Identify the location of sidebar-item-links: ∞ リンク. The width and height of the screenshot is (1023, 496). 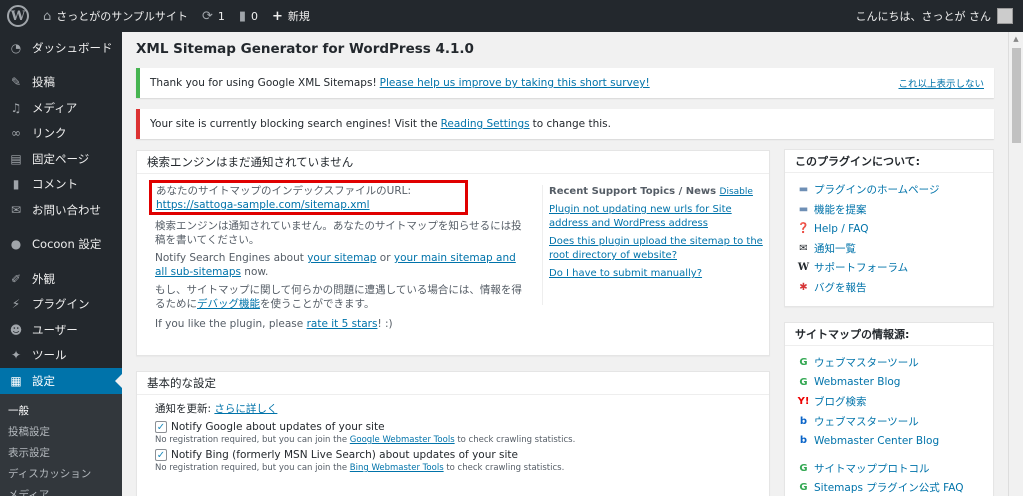
(61, 134).